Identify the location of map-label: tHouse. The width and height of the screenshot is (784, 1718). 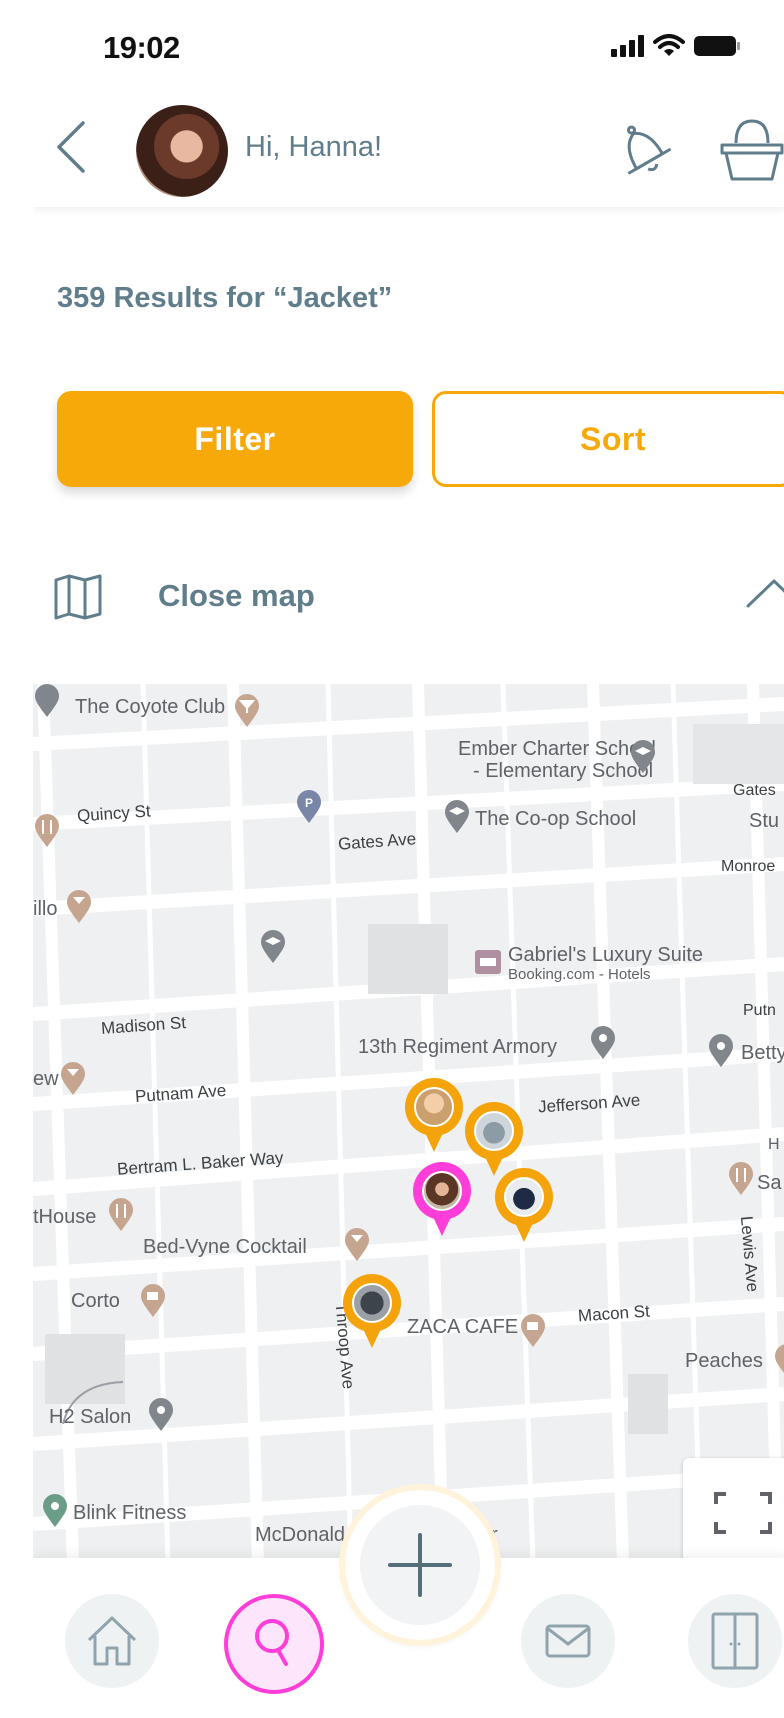
(65, 1217).